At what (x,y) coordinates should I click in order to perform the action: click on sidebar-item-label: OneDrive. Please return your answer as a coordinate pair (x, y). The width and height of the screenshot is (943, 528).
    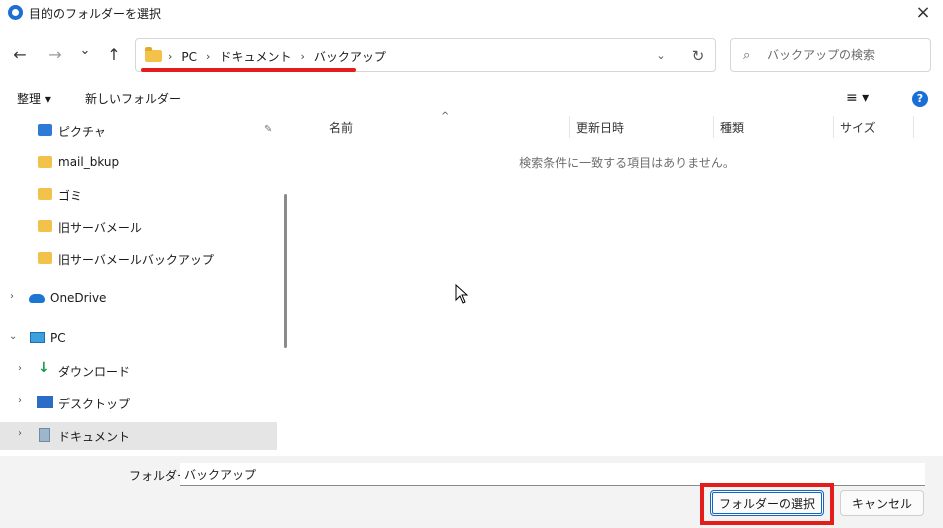
    Looking at the image, I should click on (78, 298).